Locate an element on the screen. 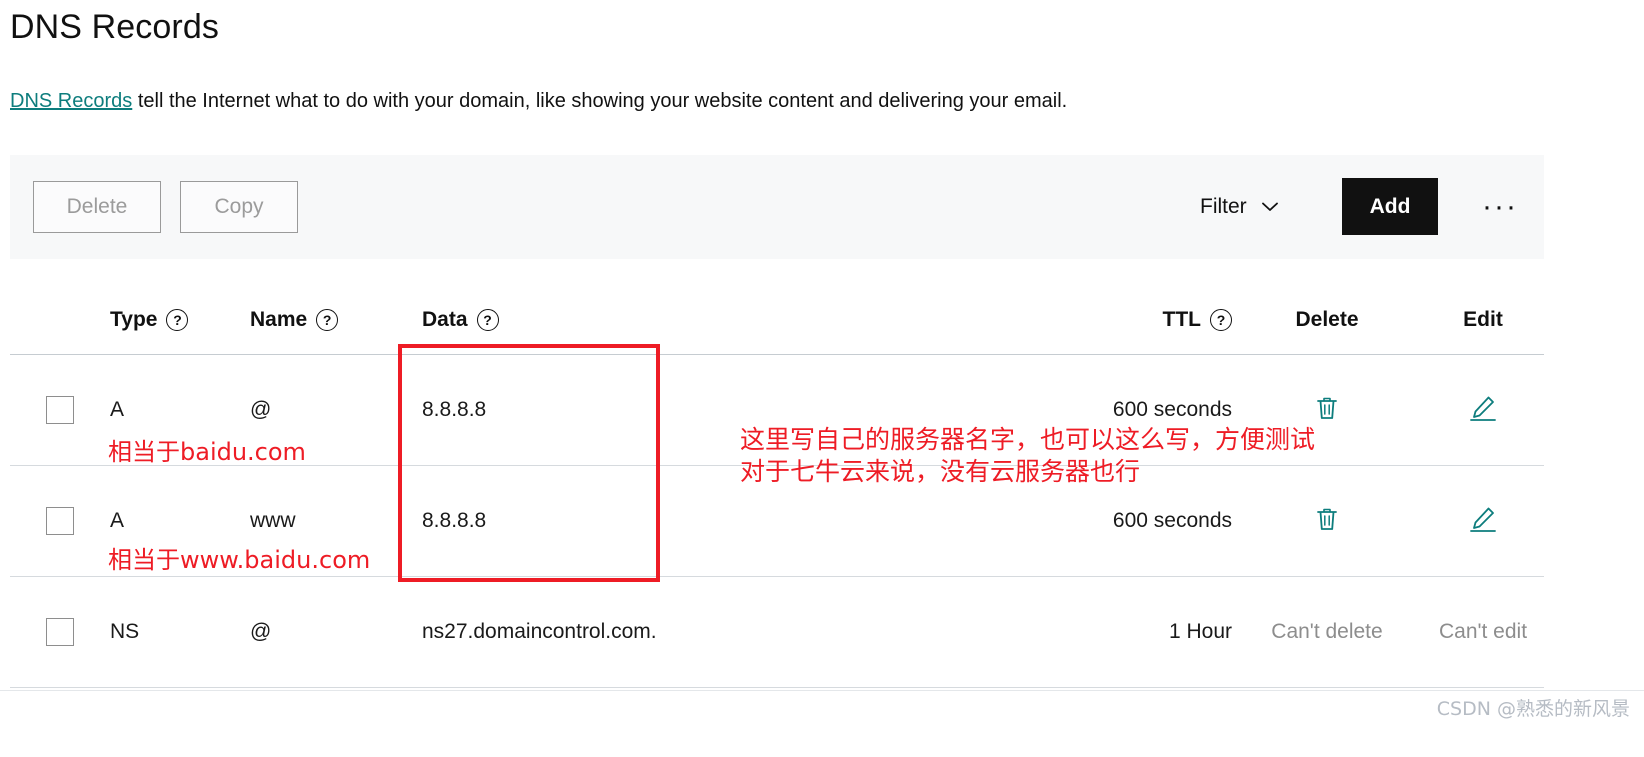  header-ttl-cell: TTL ? is located at coordinates (1137, 320).